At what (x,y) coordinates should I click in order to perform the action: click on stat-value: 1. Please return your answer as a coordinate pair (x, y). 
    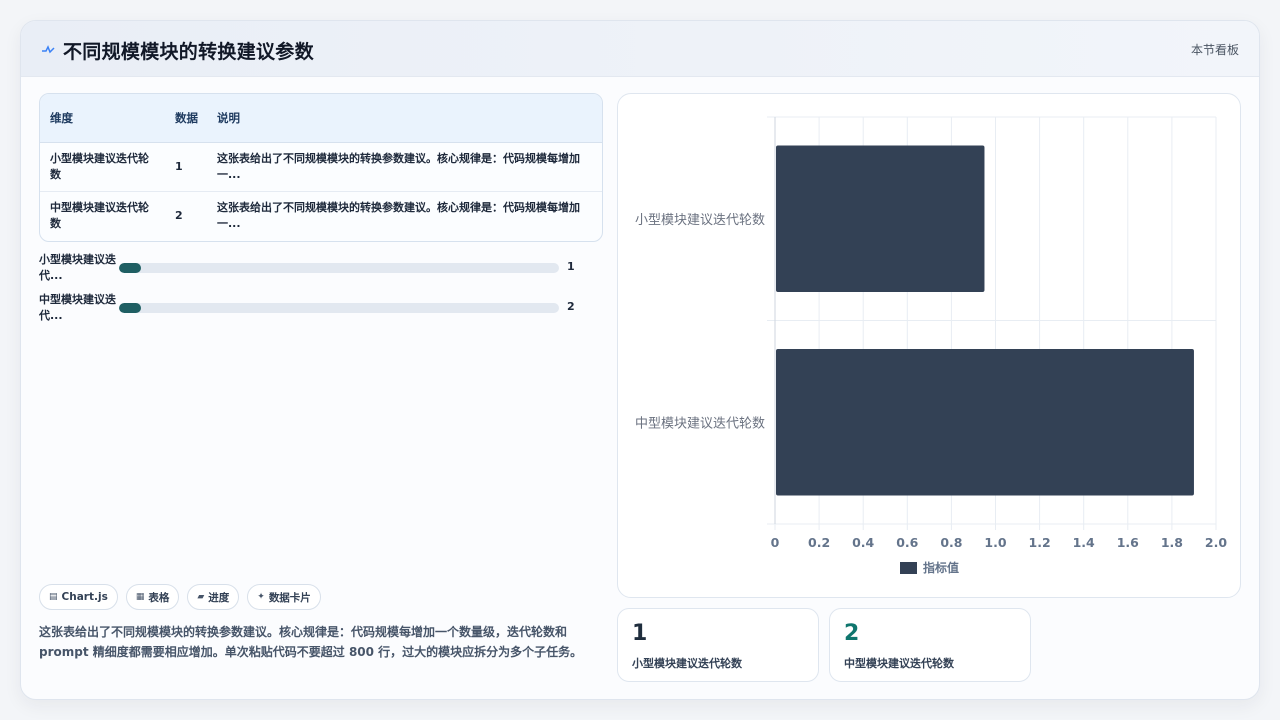
    Looking at the image, I should click on (640, 633).